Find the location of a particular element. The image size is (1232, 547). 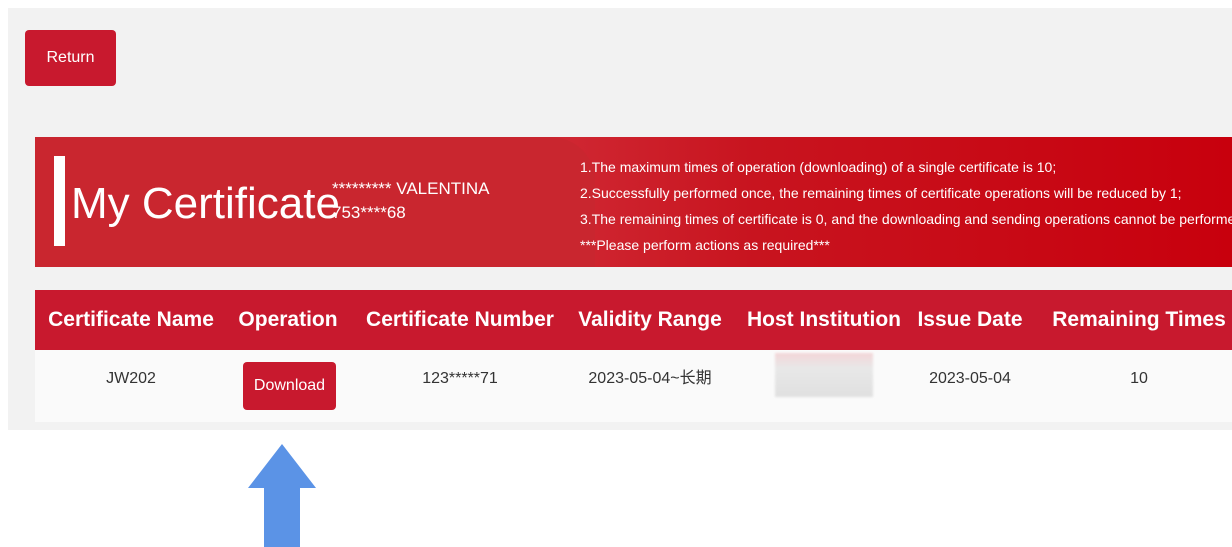

cell-validity-range: 2023-05-04~长期 is located at coordinates (650, 378).